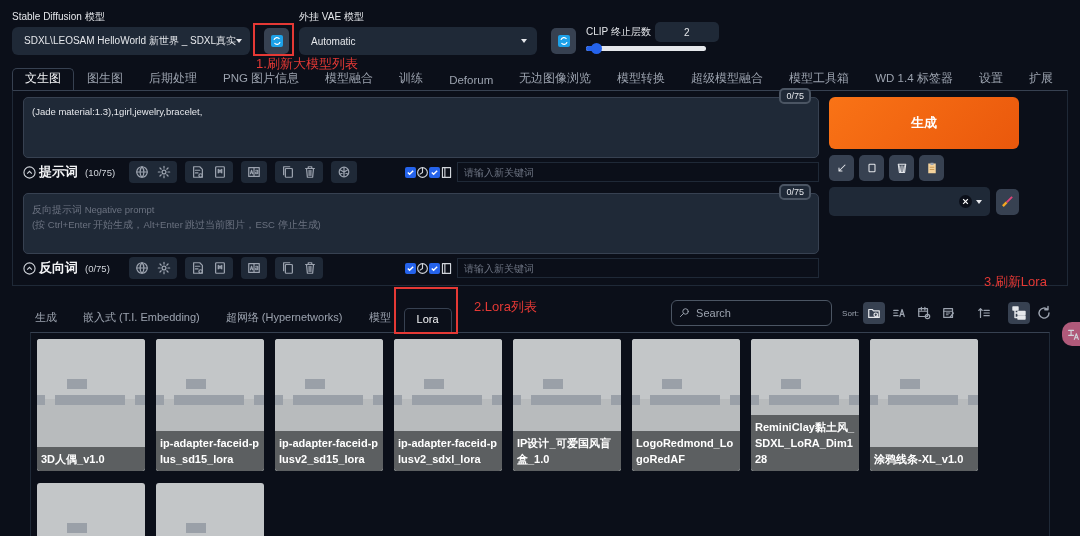 The height and width of the screenshot is (536, 1080). What do you see at coordinates (686, 32) in the screenshot?
I see `number-field: 2` at bounding box center [686, 32].